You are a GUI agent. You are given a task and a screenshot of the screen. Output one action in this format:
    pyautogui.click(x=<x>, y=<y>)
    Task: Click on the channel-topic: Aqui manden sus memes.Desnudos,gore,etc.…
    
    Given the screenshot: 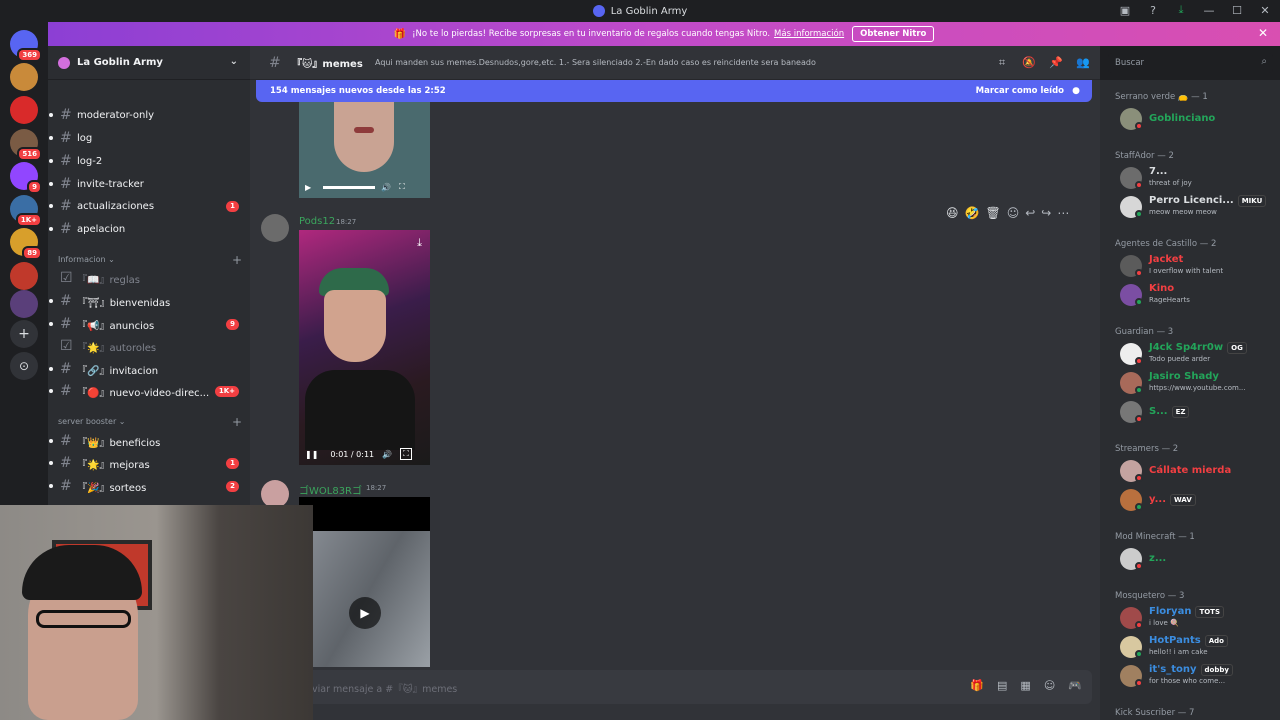 What is the action you would take?
    pyautogui.click(x=595, y=62)
    